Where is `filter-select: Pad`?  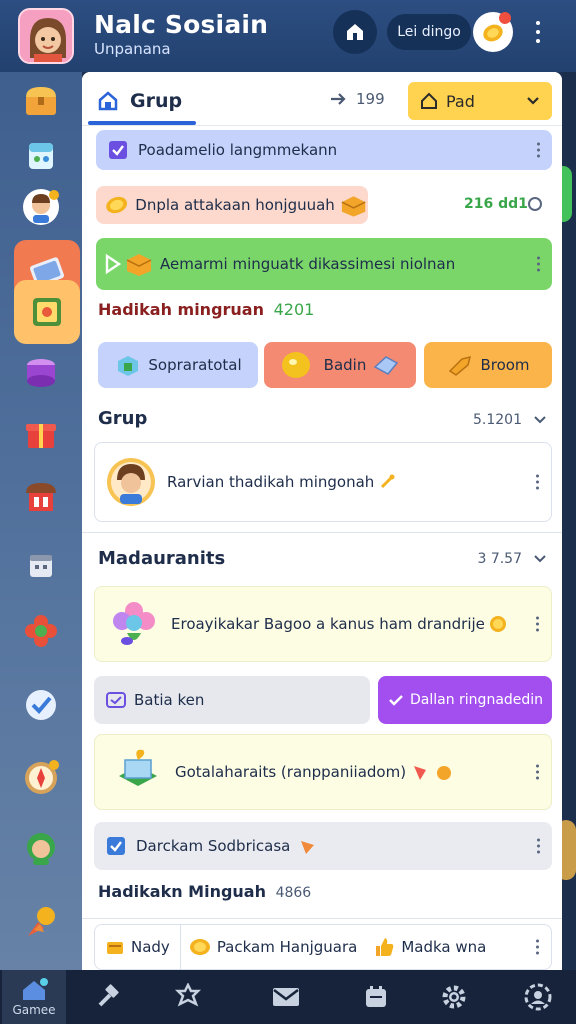 filter-select: Pad is located at coordinates (480, 101).